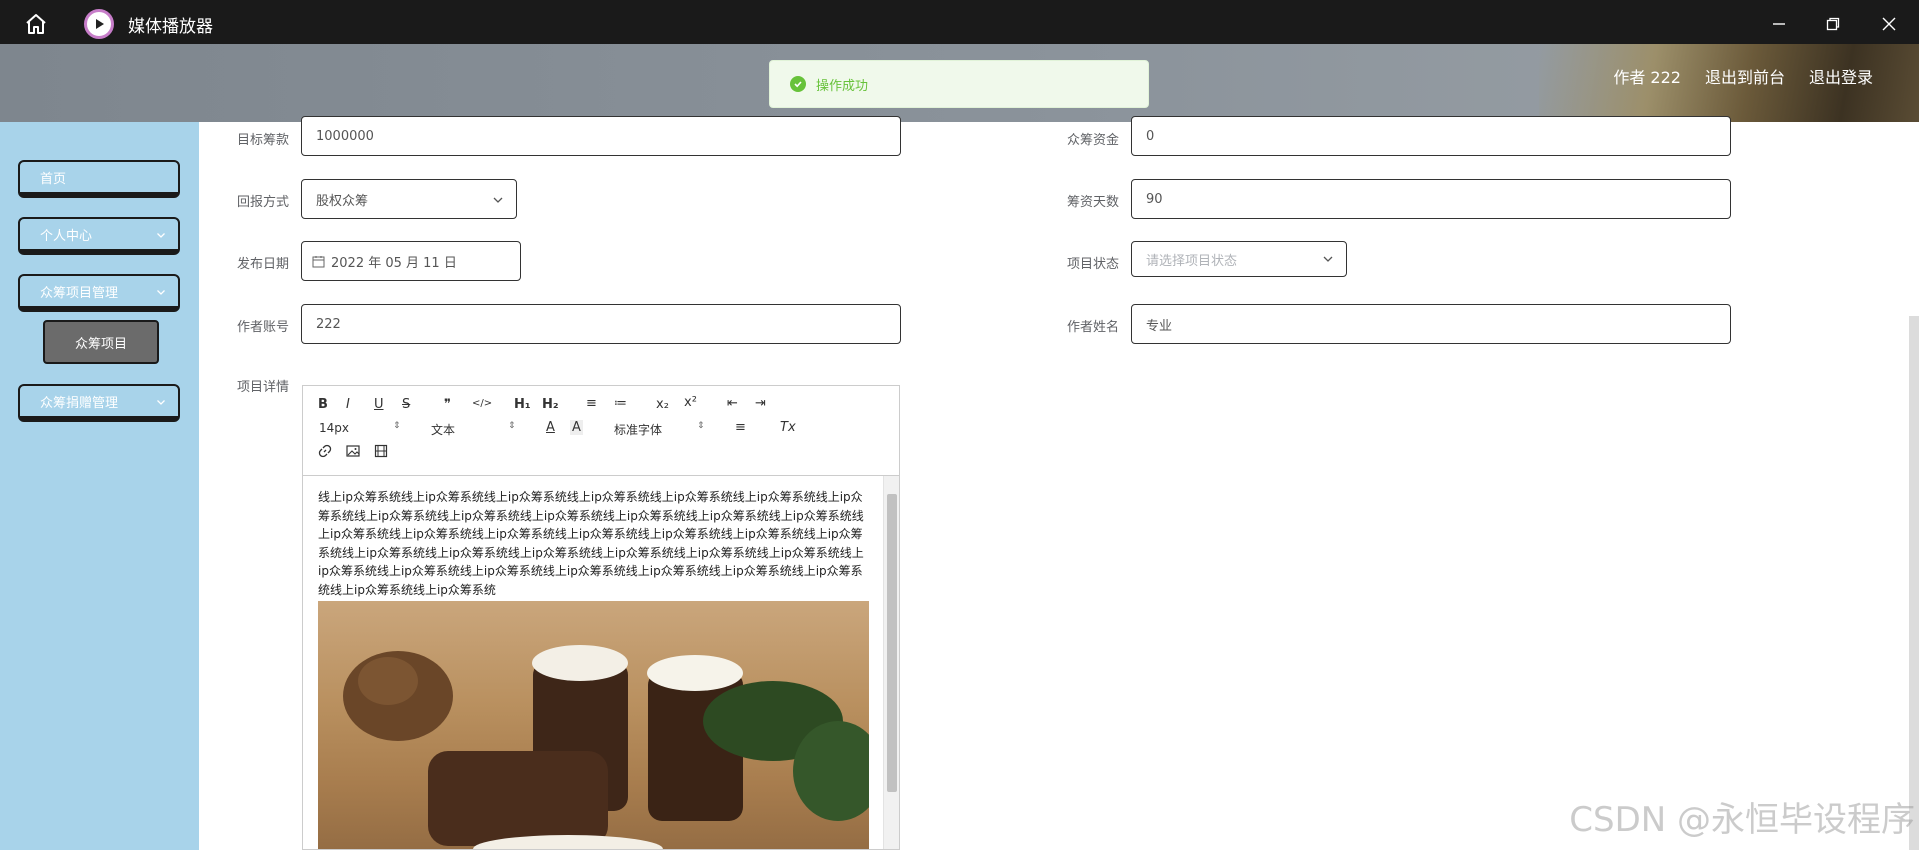  I want to click on underline-button: U, so click(379, 404).